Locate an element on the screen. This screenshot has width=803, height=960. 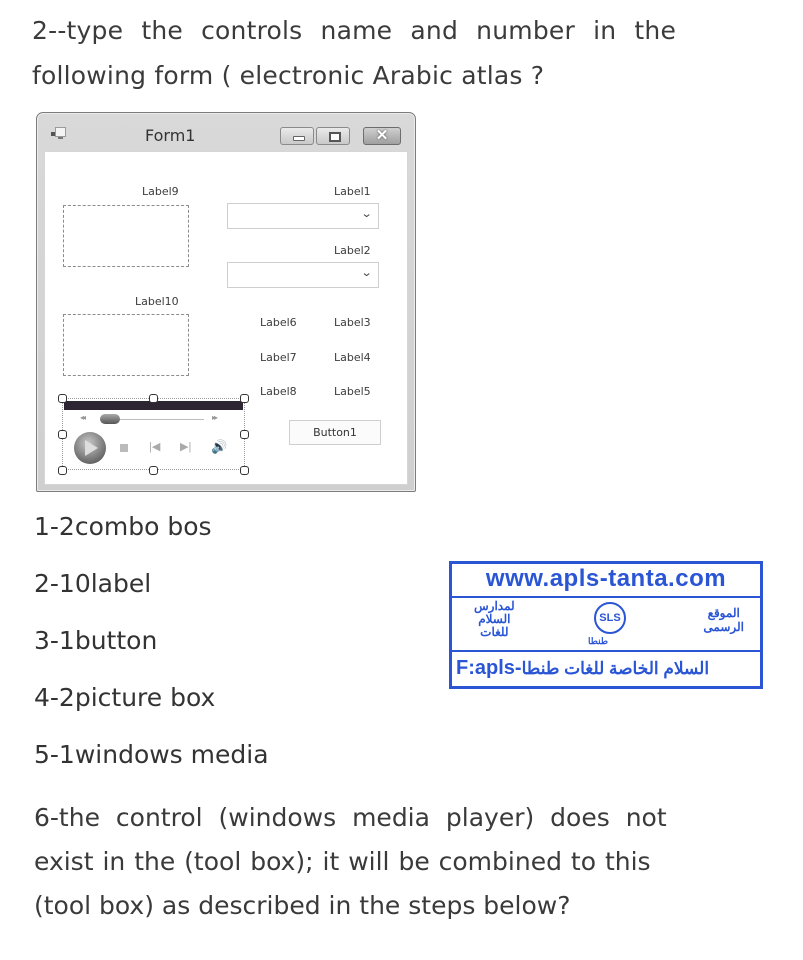
form-app-icon is located at coordinates (58, 133).